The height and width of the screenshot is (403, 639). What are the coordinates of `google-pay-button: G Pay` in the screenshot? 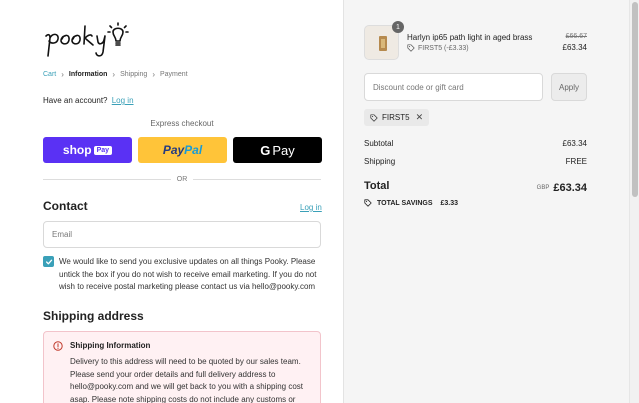 It's located at (277, 150).